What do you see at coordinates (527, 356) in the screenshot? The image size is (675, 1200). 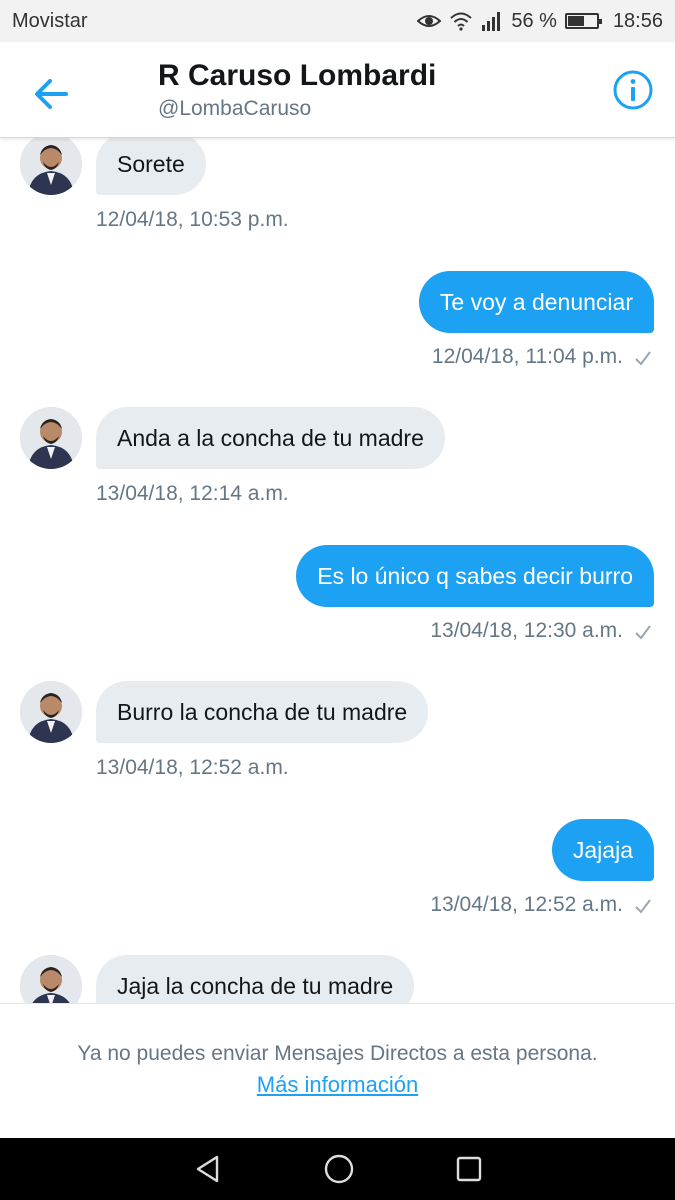 I see `message-timestamp: 12/04/18, 11:04 p.m.` at bounding box center [527, 356].